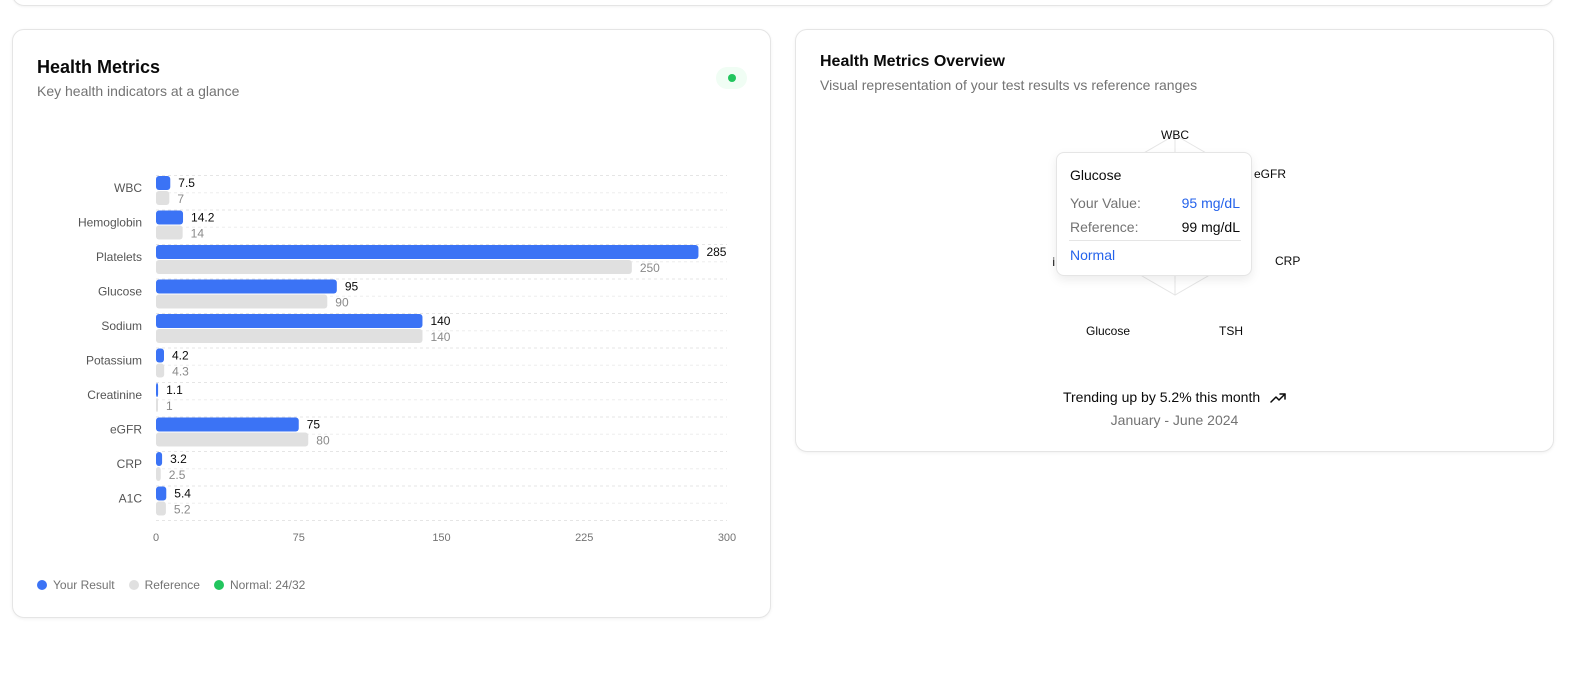 This screenshot has height=680, width=1586. Describe the element at coordinates (1278, 398) in the screenshot. I see `trending-up-icon` at that location.